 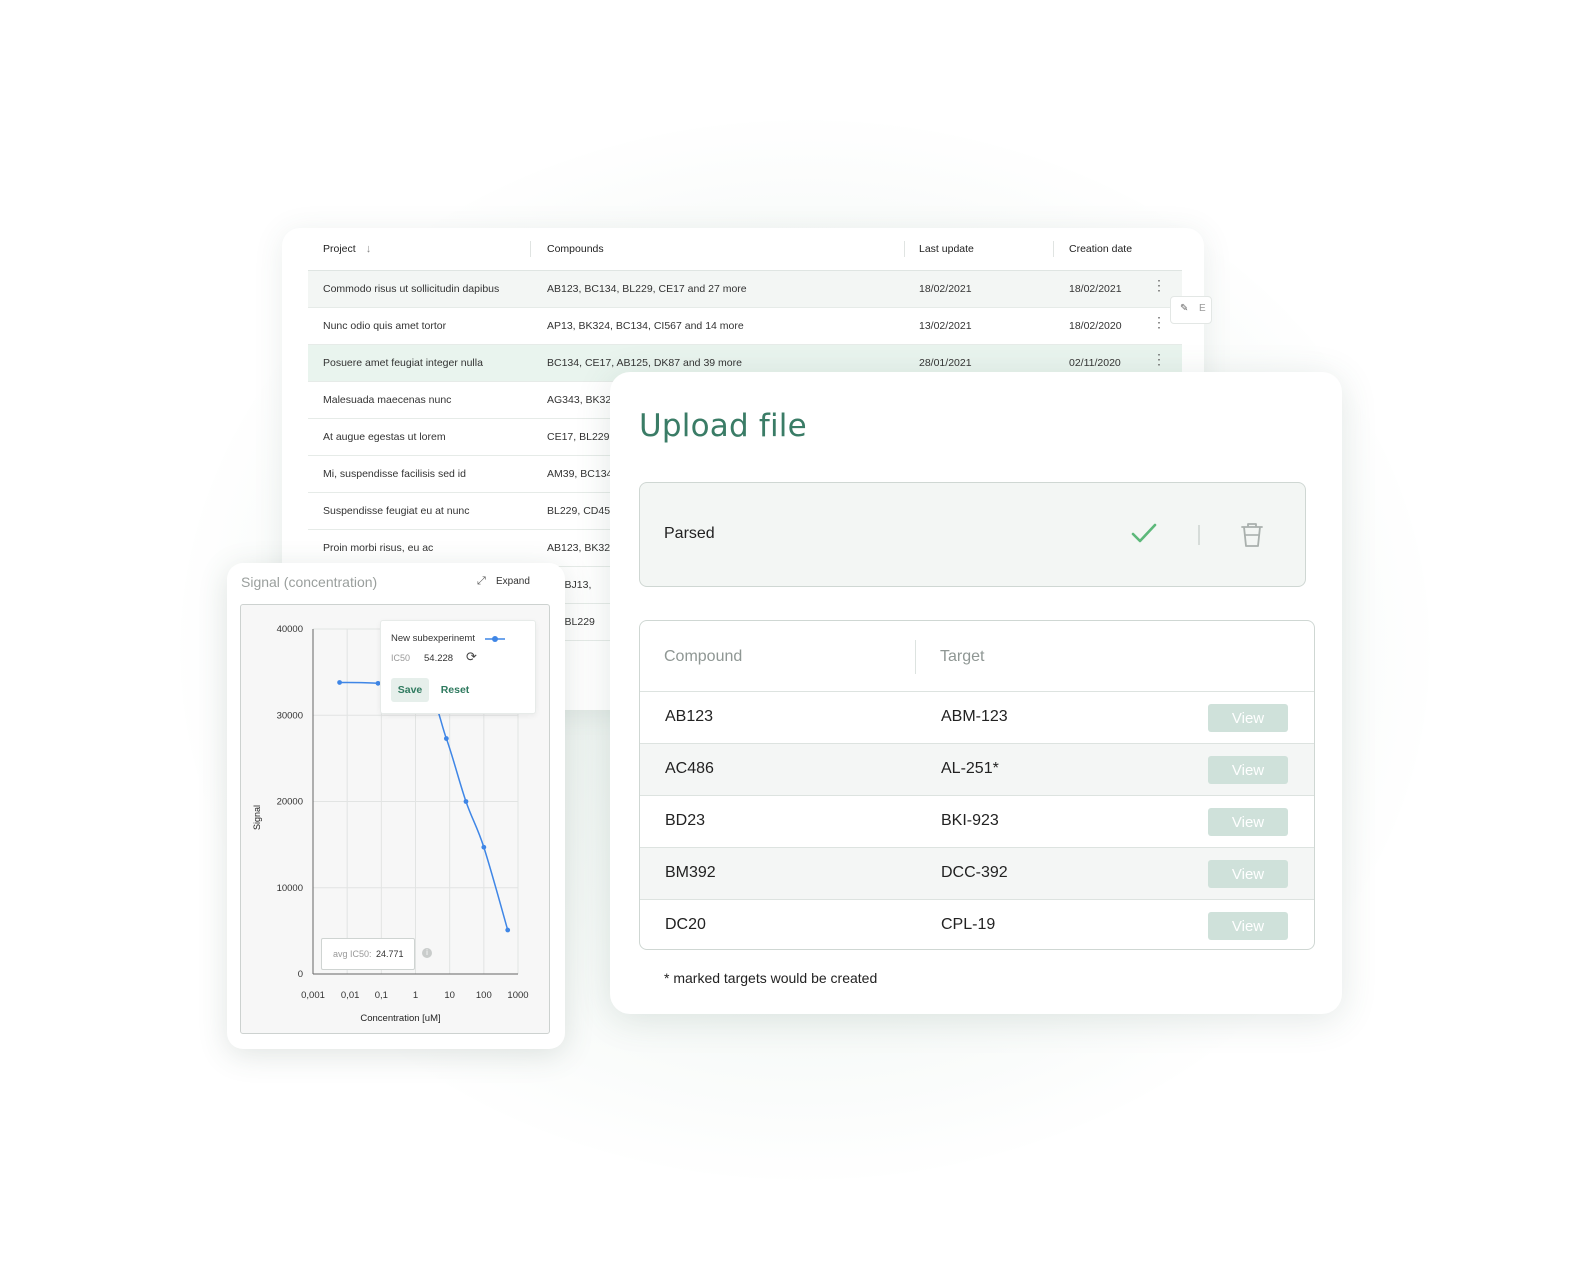 I want to click on column-header-project: Project ↓, so click(x=347, y=249).